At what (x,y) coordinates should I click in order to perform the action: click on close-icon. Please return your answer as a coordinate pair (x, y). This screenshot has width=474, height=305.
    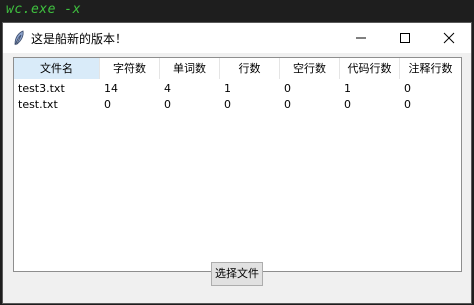
    Looking at the image, I should click on (449, 38).